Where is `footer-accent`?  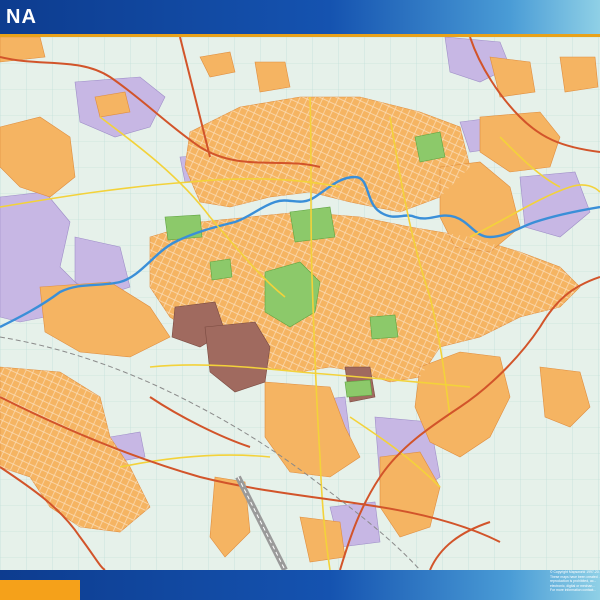
footer-accent is located at coordinates (40, 590).